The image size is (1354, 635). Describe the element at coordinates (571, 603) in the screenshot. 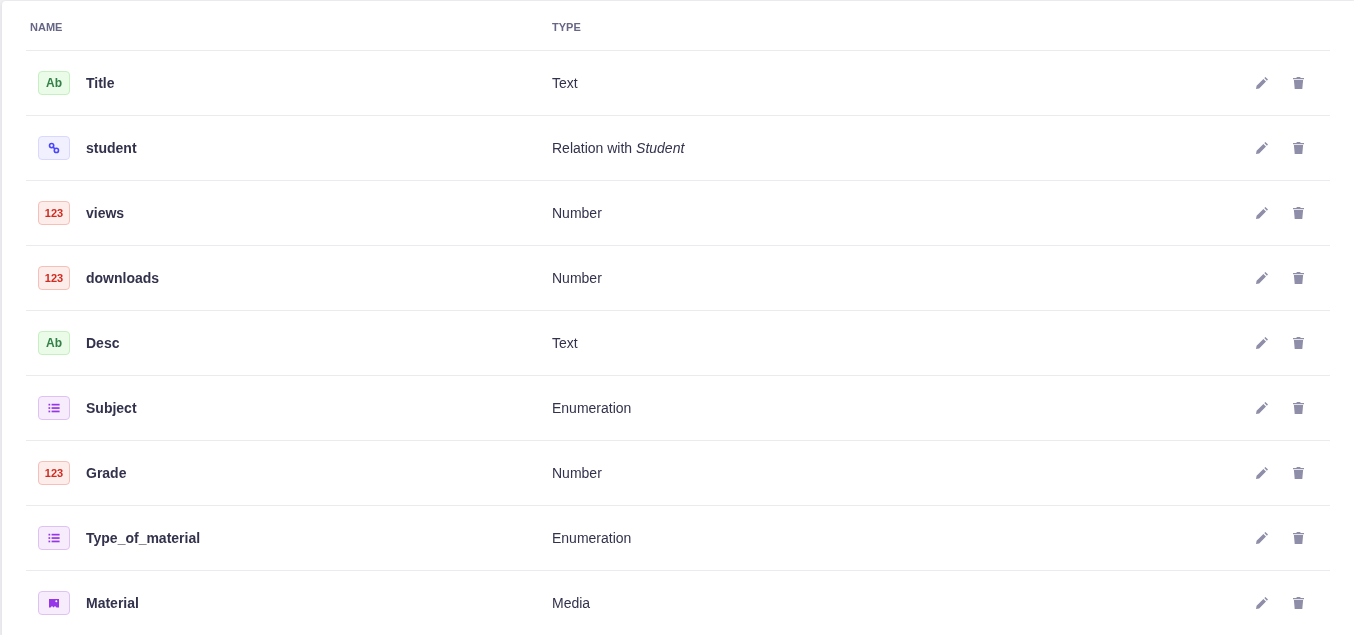

I see `field-type: Media` at that location.